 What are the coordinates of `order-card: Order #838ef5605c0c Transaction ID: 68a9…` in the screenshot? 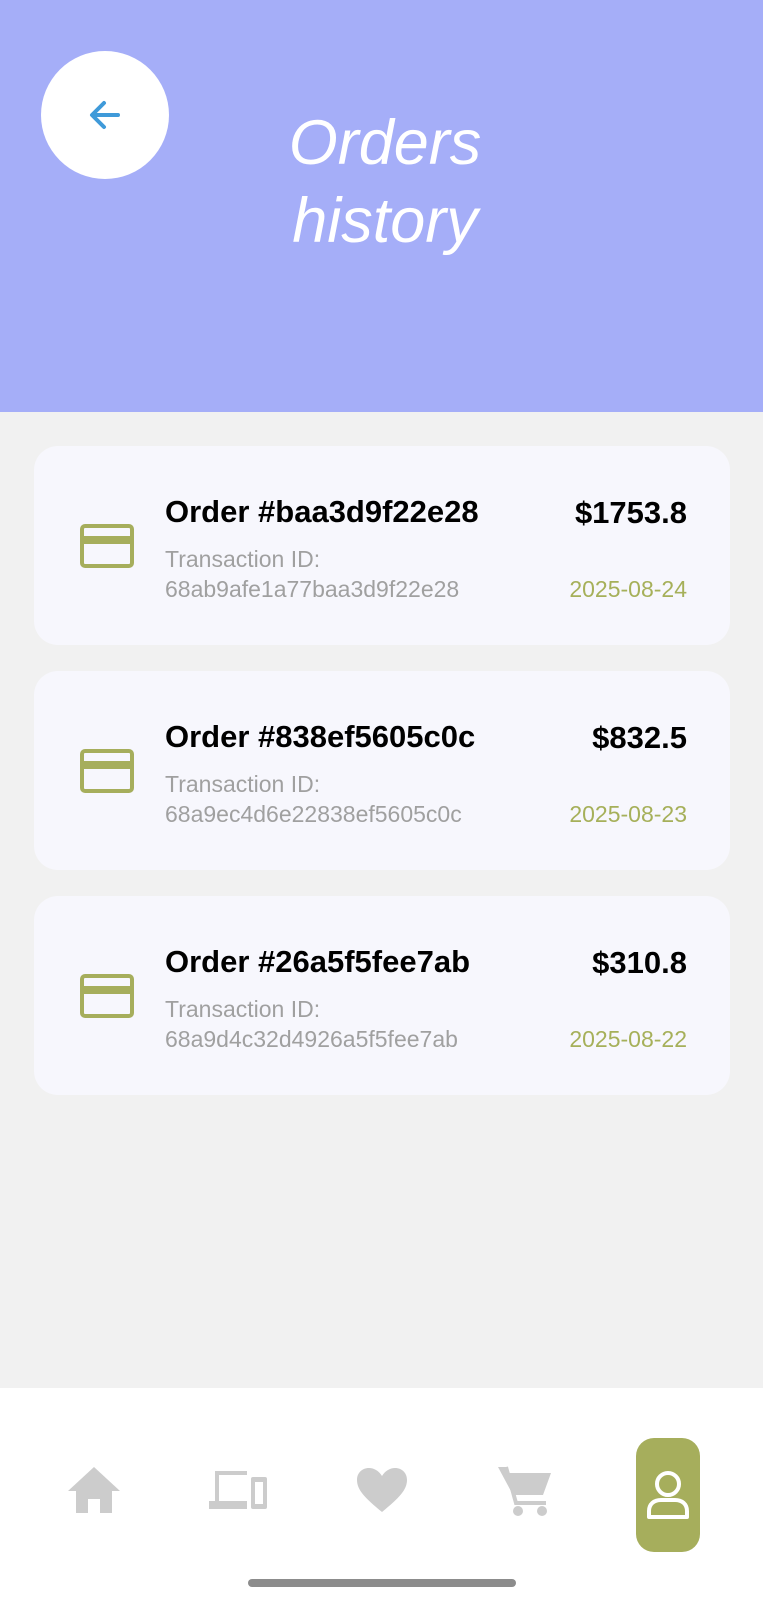 It's located at (382, 770).